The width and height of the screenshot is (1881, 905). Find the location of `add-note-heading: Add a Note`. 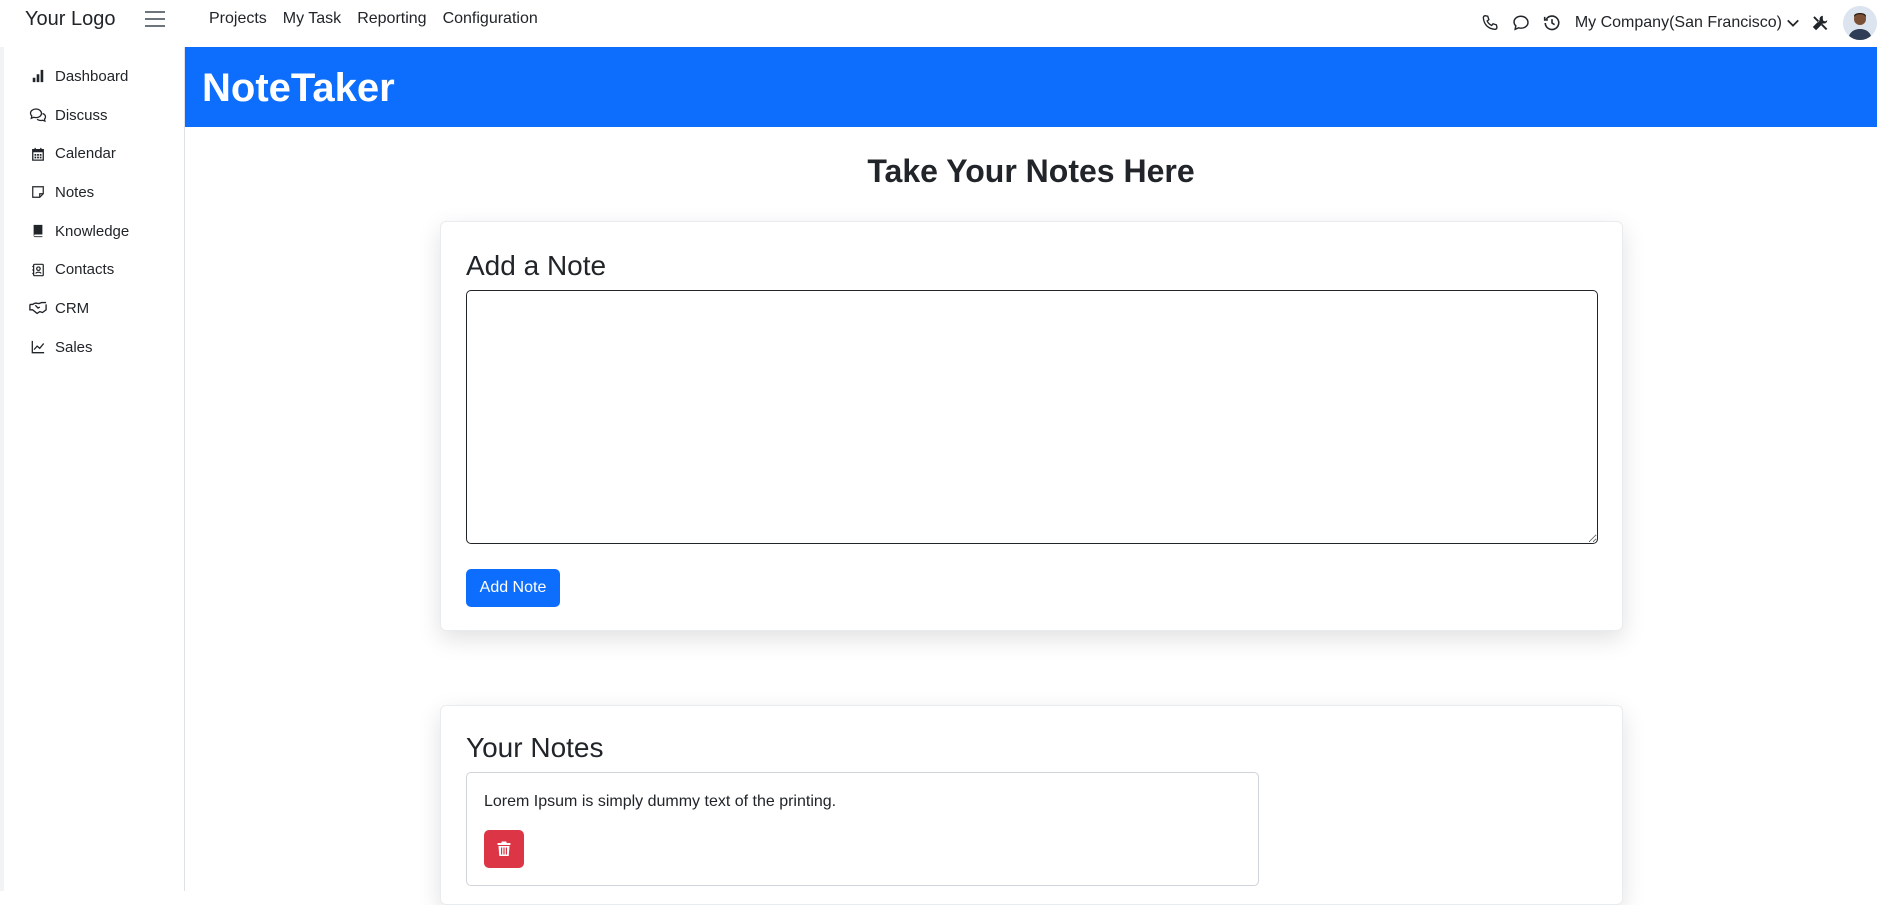

add-note-heading: Add a Note is located at coordinates (536, 265).